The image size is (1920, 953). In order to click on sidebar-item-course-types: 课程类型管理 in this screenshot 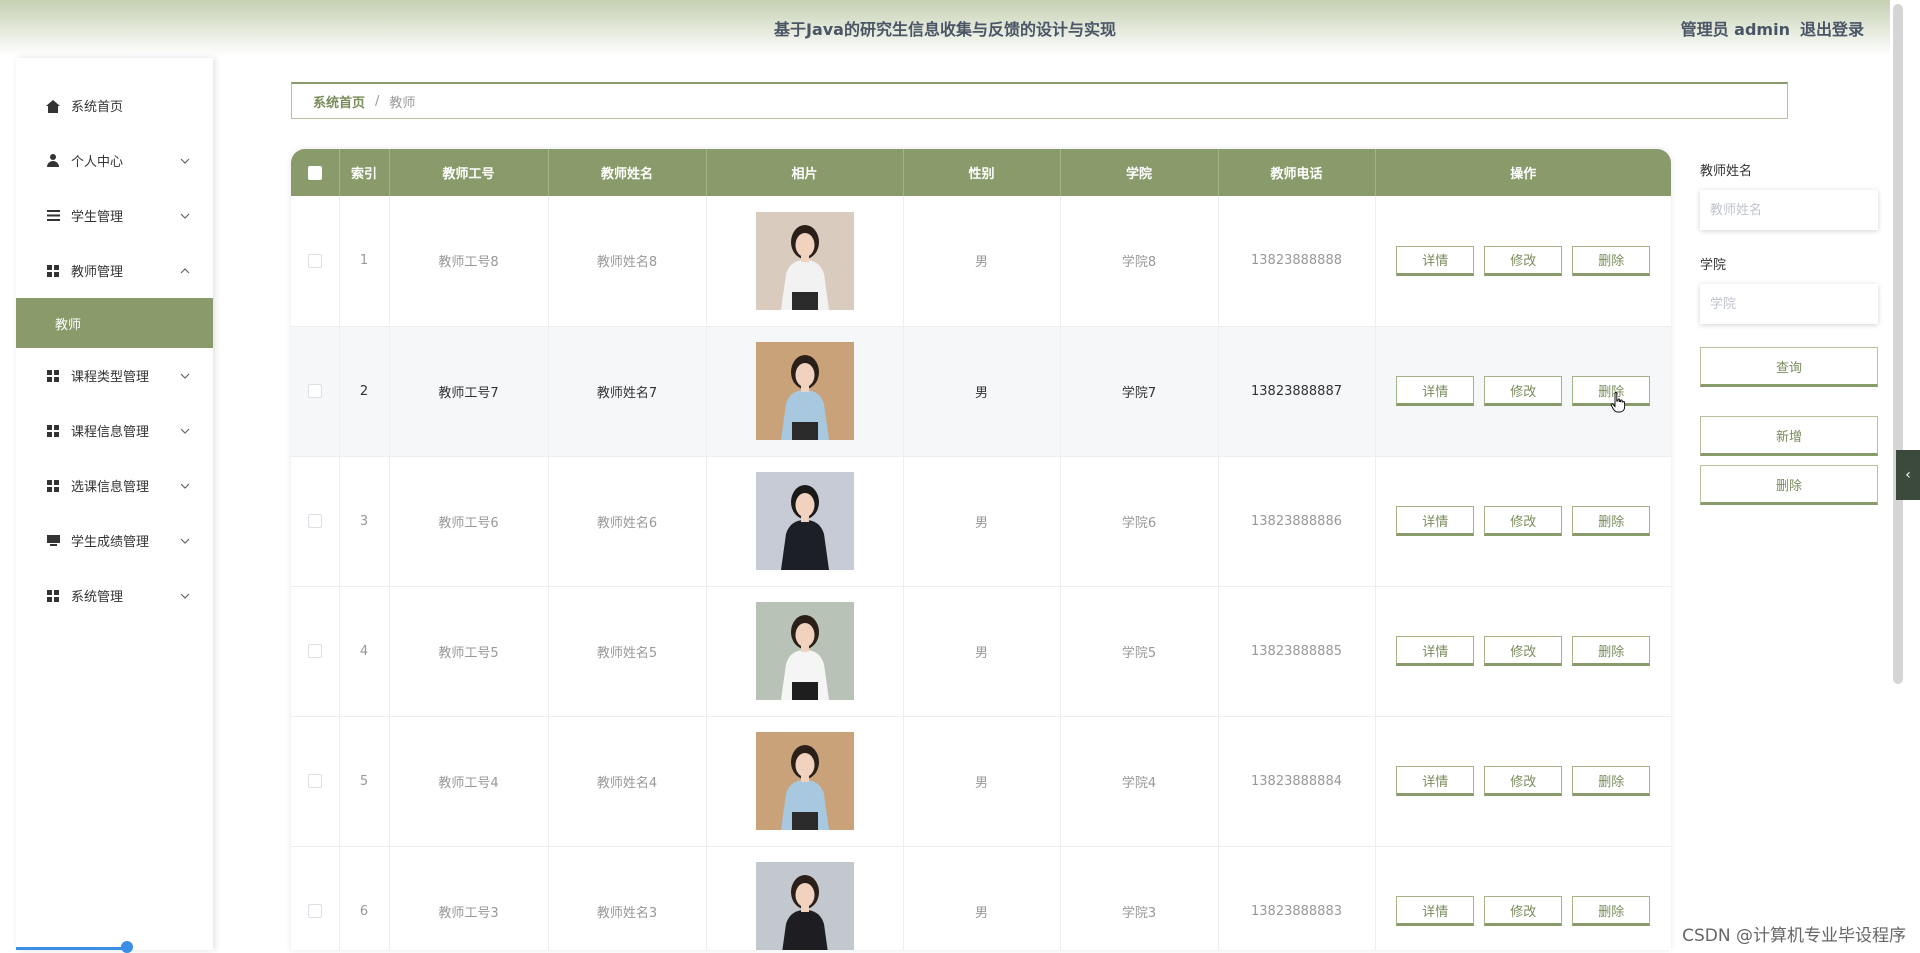, I will do `click(114, 375)`.